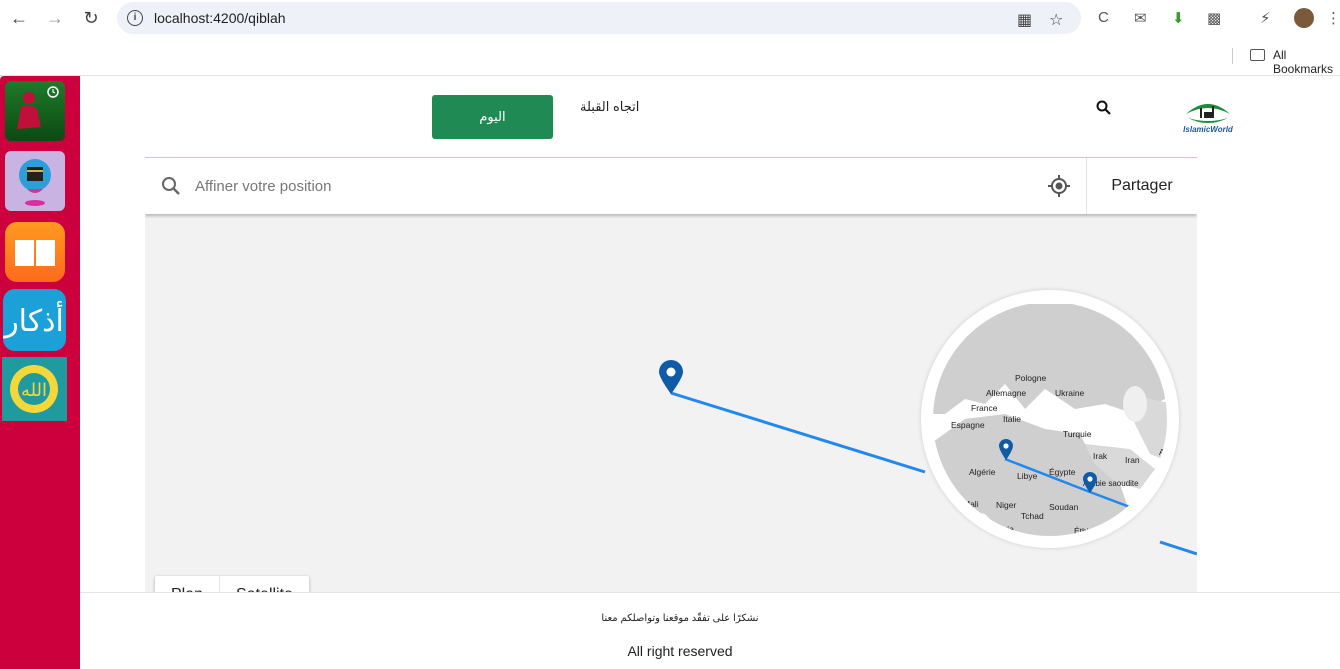 Image resolution: width=1340 pixels, height=669 pixels. I want to click on reload-icon: ↻, so click(91, 18).